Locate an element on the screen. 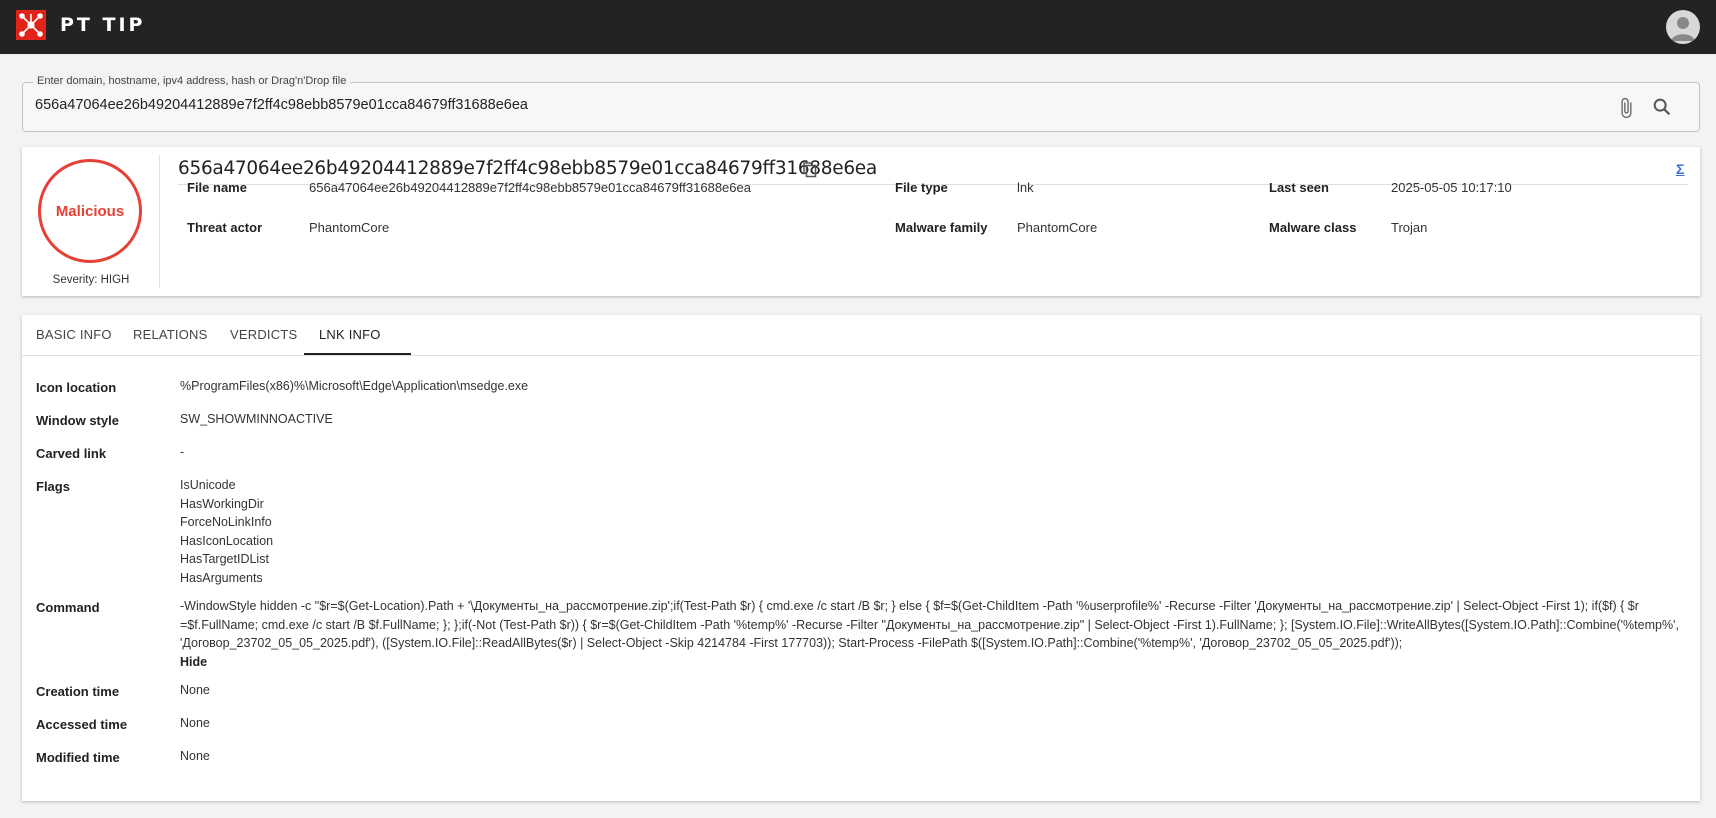 The image size is (1716, 818). command-label: Command is located at coordinates (68, 607).